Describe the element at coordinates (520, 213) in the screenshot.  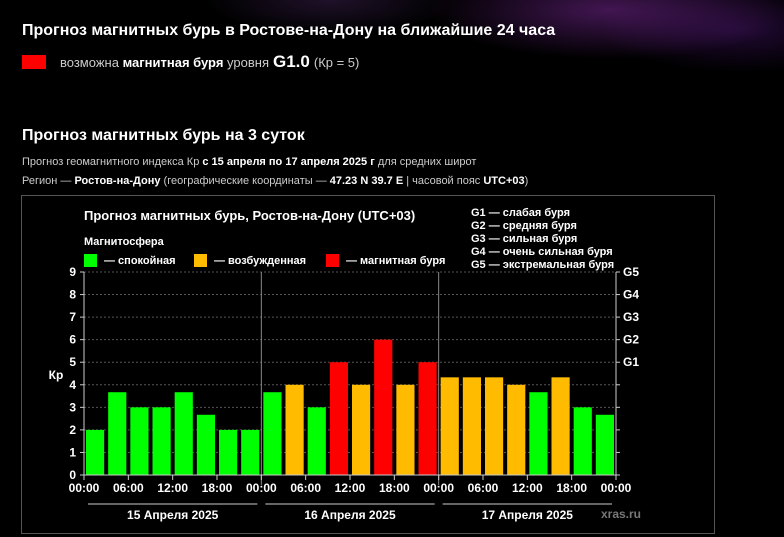
I see `g-legend-item: G1 — слабая буря` at that location.